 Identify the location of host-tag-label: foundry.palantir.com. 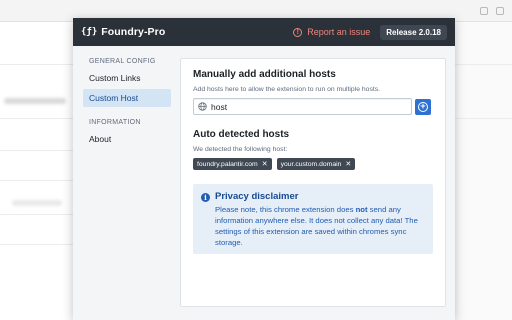
(227, 164).